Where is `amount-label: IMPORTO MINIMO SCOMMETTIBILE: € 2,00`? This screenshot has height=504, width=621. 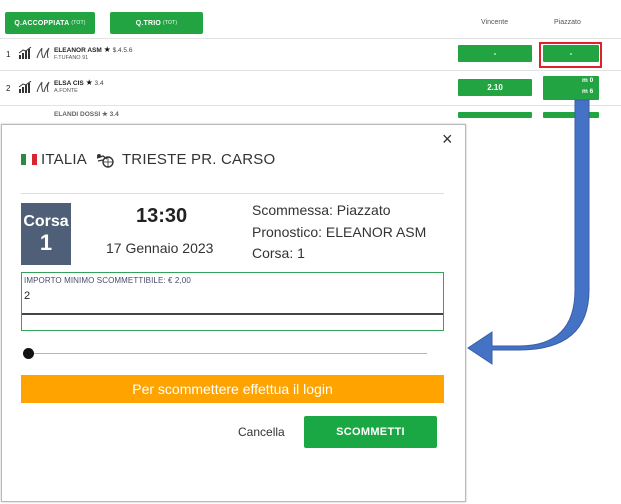
amount-label: IMPORTO MINIMO SCOMMETTIBILE: € 2,00 is located at coordinates (107, 280).